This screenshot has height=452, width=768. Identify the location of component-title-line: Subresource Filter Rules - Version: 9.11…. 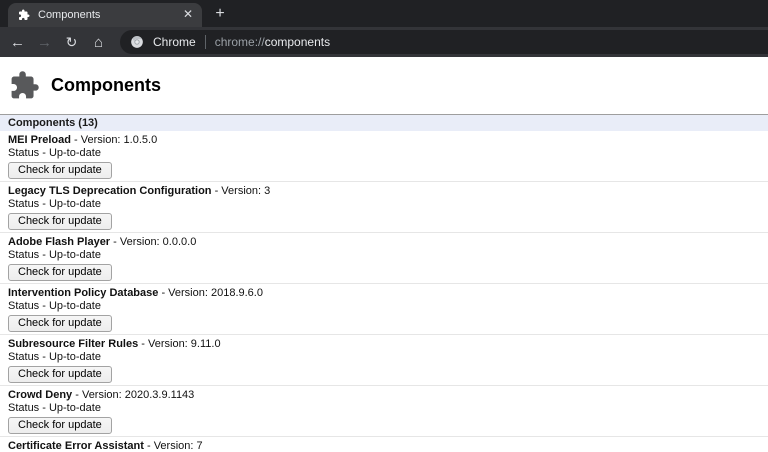
(384, 344).